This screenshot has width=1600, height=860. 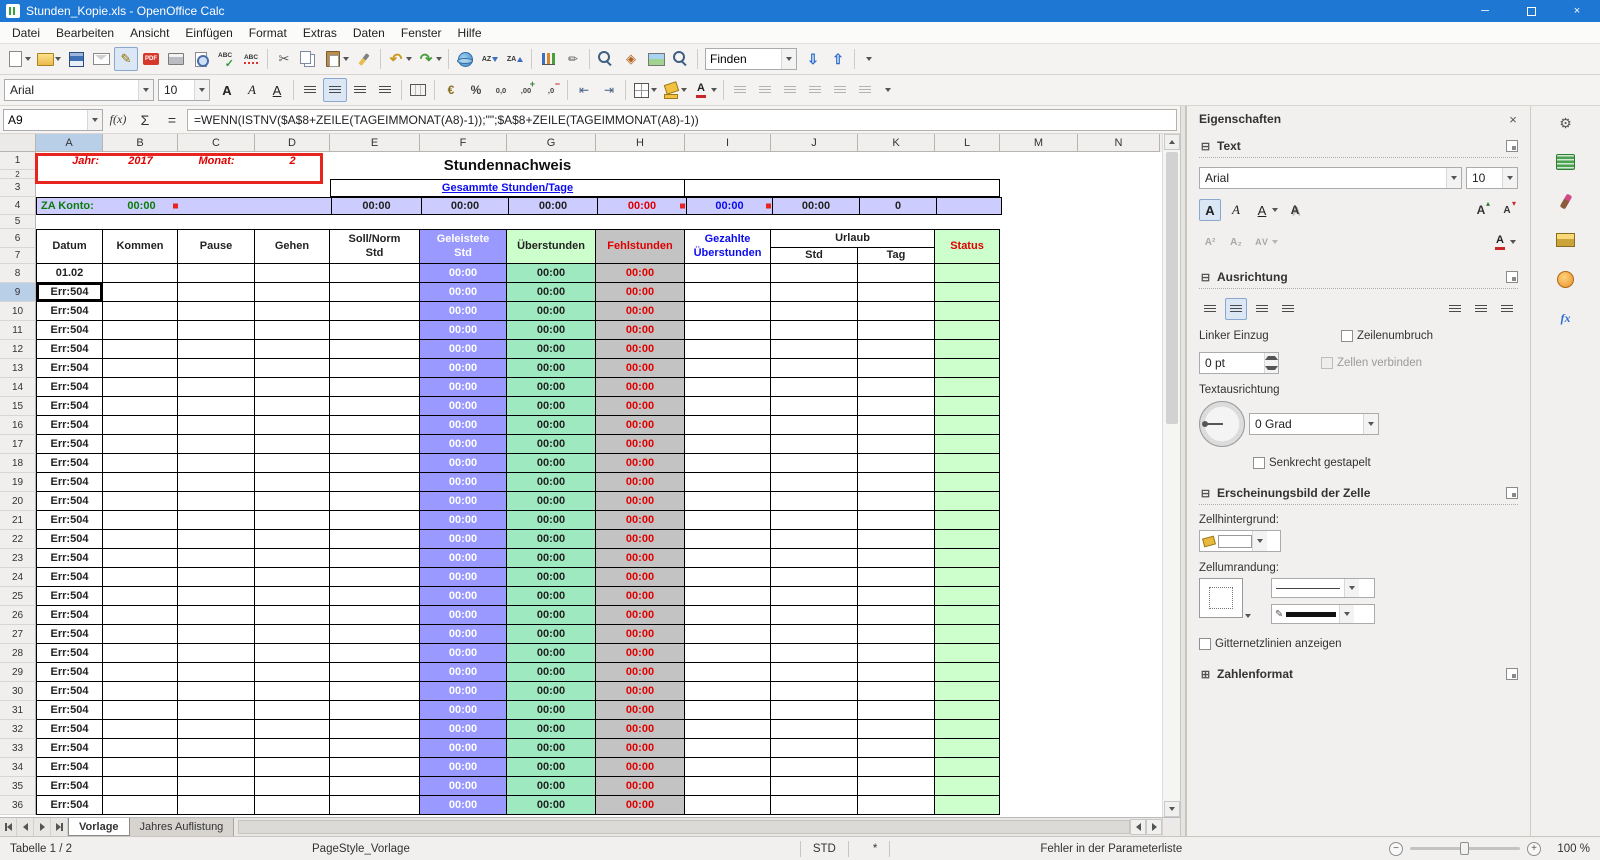 What do you see at coordinates (967, 710) in the screenshot?
I see `cell-L31` at bounding box center [967, 710].